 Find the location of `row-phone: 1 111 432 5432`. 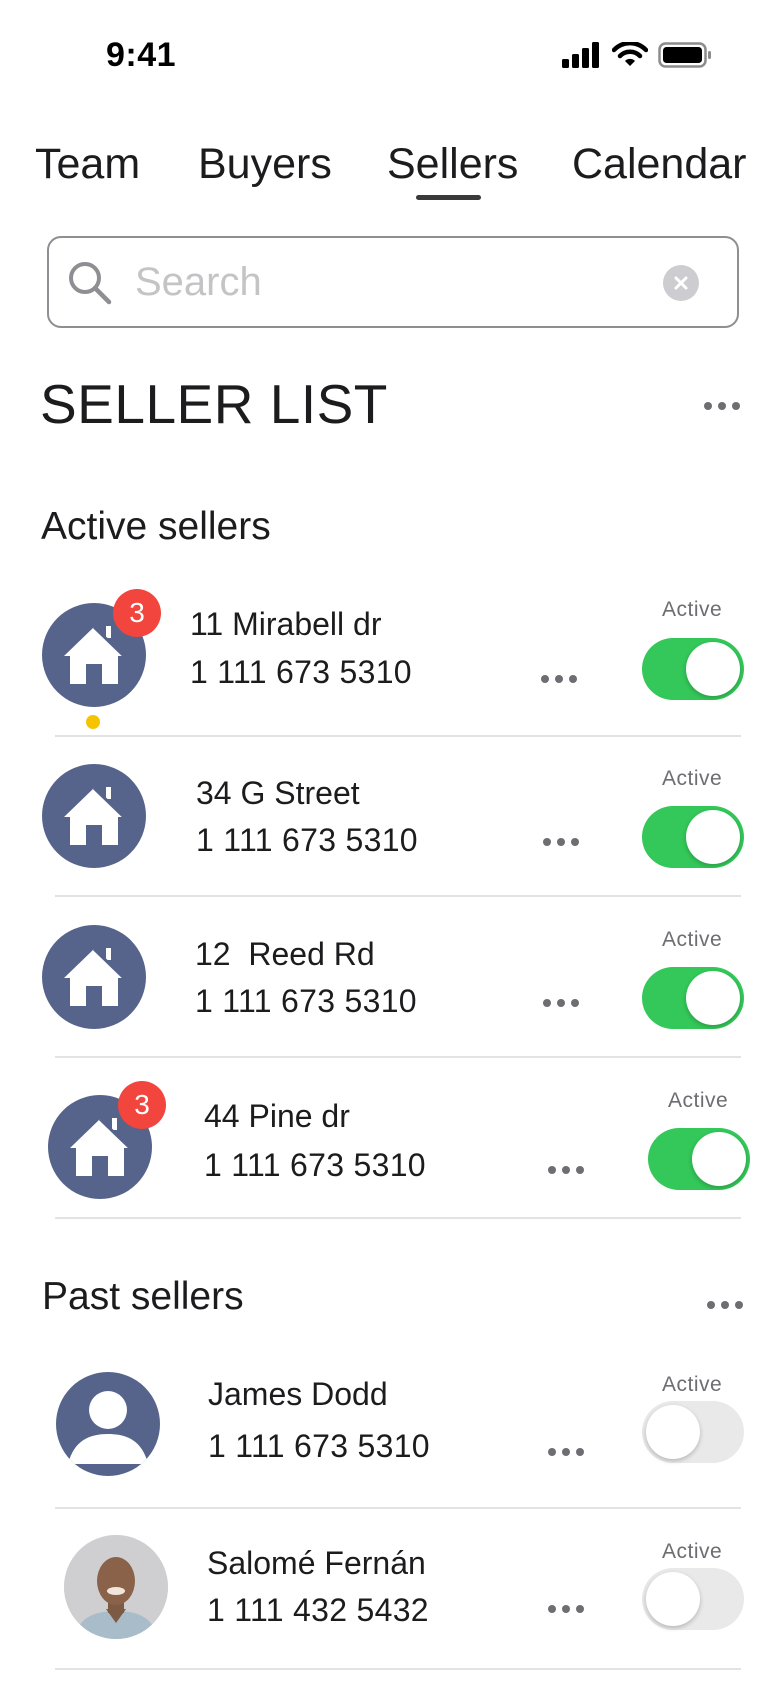

row-phone: 1 111 432 5432 is located at coordinates (318, 1610).